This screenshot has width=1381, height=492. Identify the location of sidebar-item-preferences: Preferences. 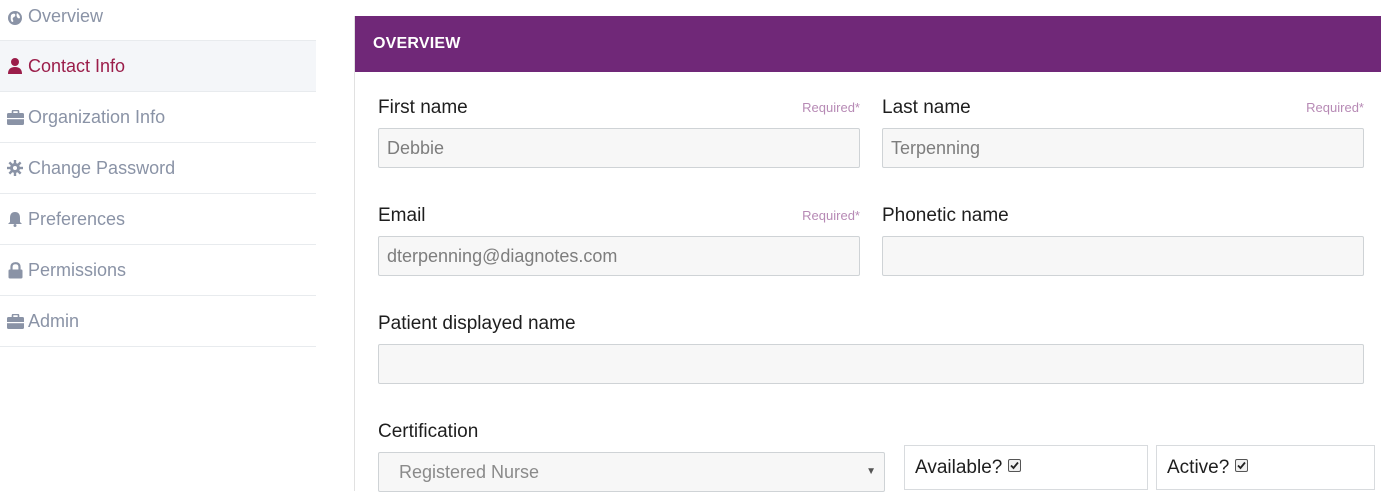
(158, 219).